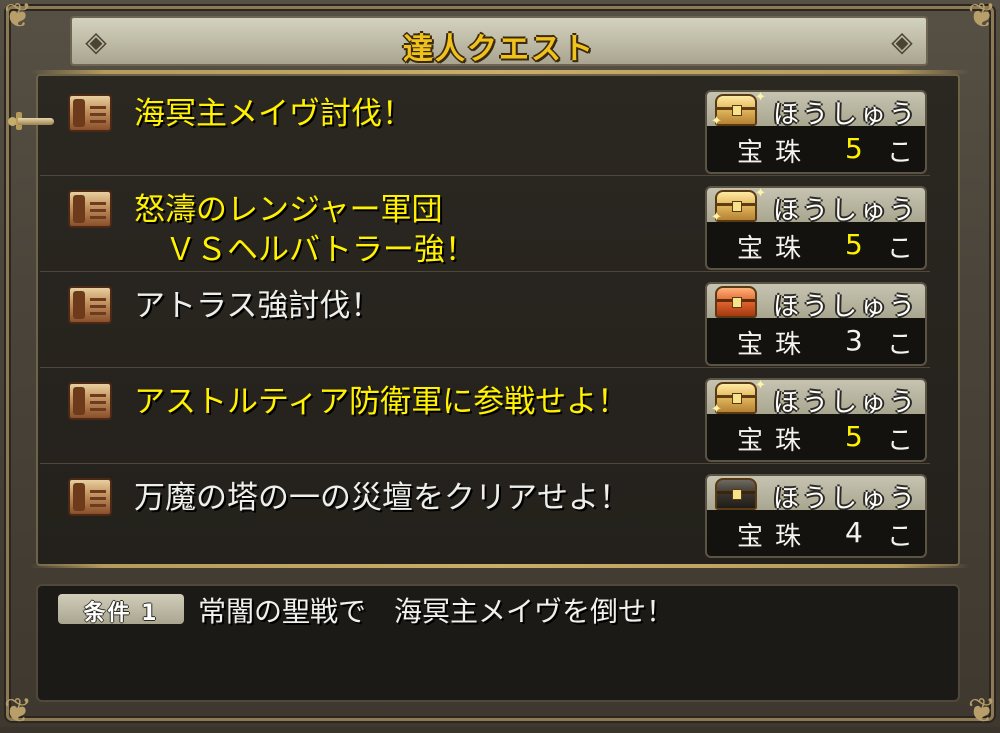 The height and width of the screenshot is (733, 1000). I want to click on quest-row: 万魔の塔の一の災壇をクリアせよ！ ほうしゅう 宝珠 4 こ, so click(485, 512).